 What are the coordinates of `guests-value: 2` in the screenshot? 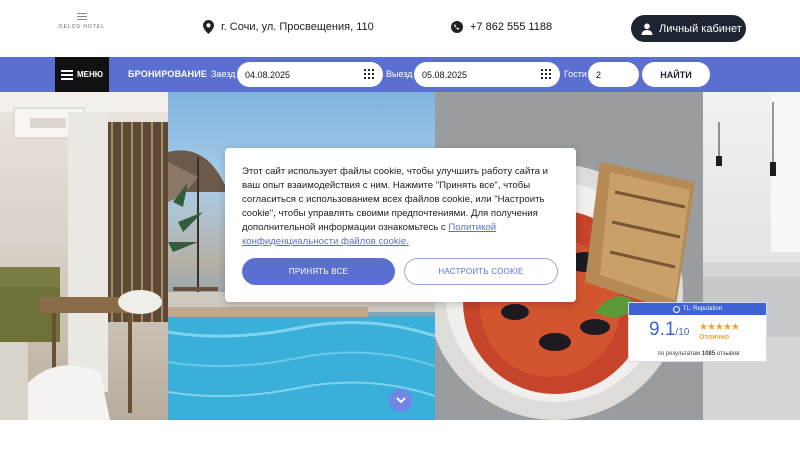 It's located at (599, 74).